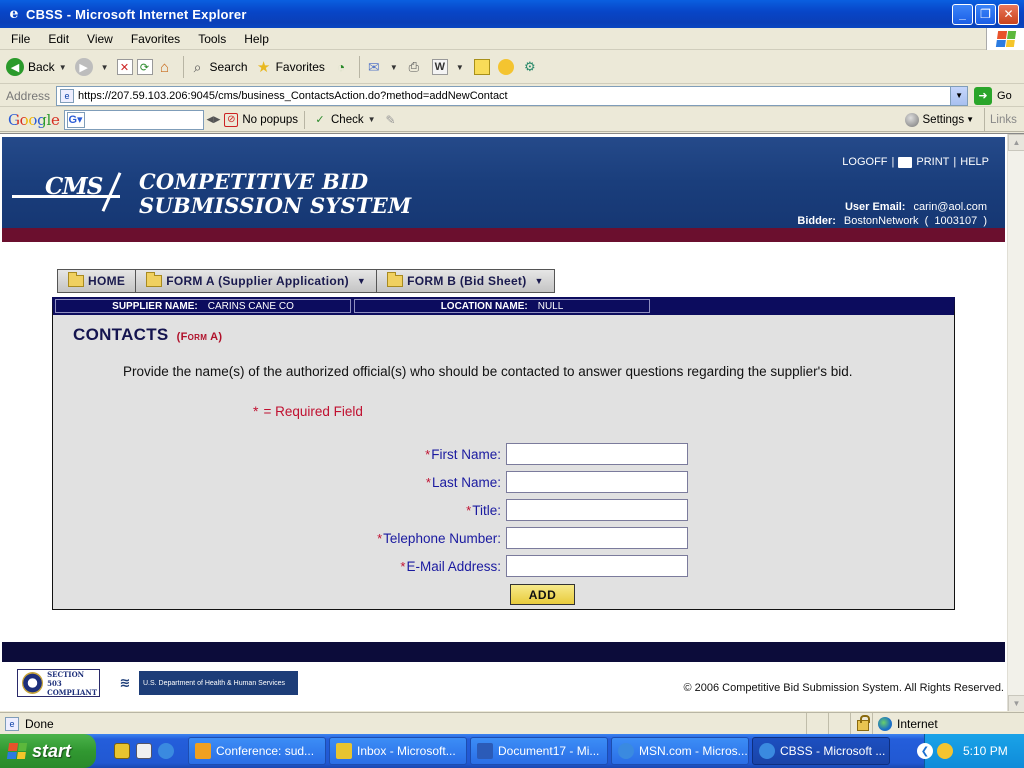  Describe the element at coordinates (932, 162) in the screenshot. I see `print-link: PRINT` at that location.